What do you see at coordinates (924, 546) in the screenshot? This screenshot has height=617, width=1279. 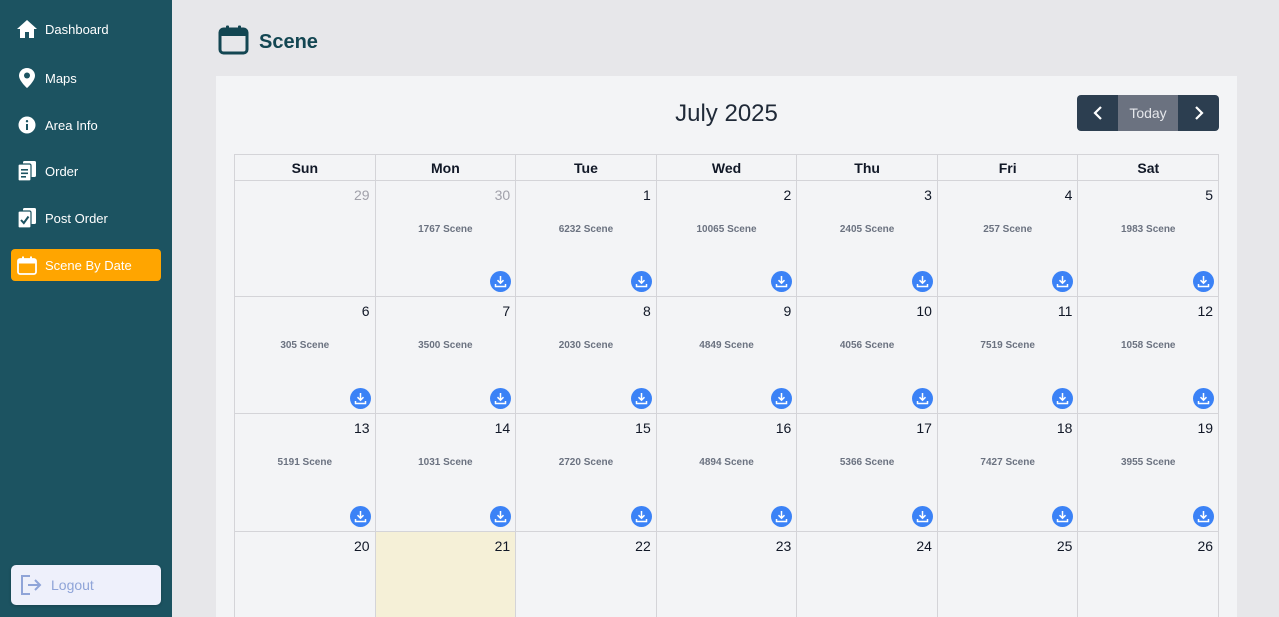 I see `day-number: 24` at bounding box center [924, 546].